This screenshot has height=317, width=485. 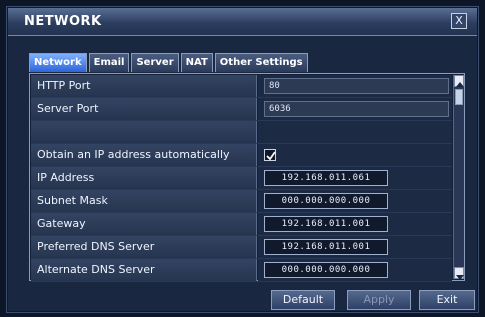 I want to click on setting-row-preferred-dns: Preferred DNS Server 192.168.011.001, so click(x=241, y=247).